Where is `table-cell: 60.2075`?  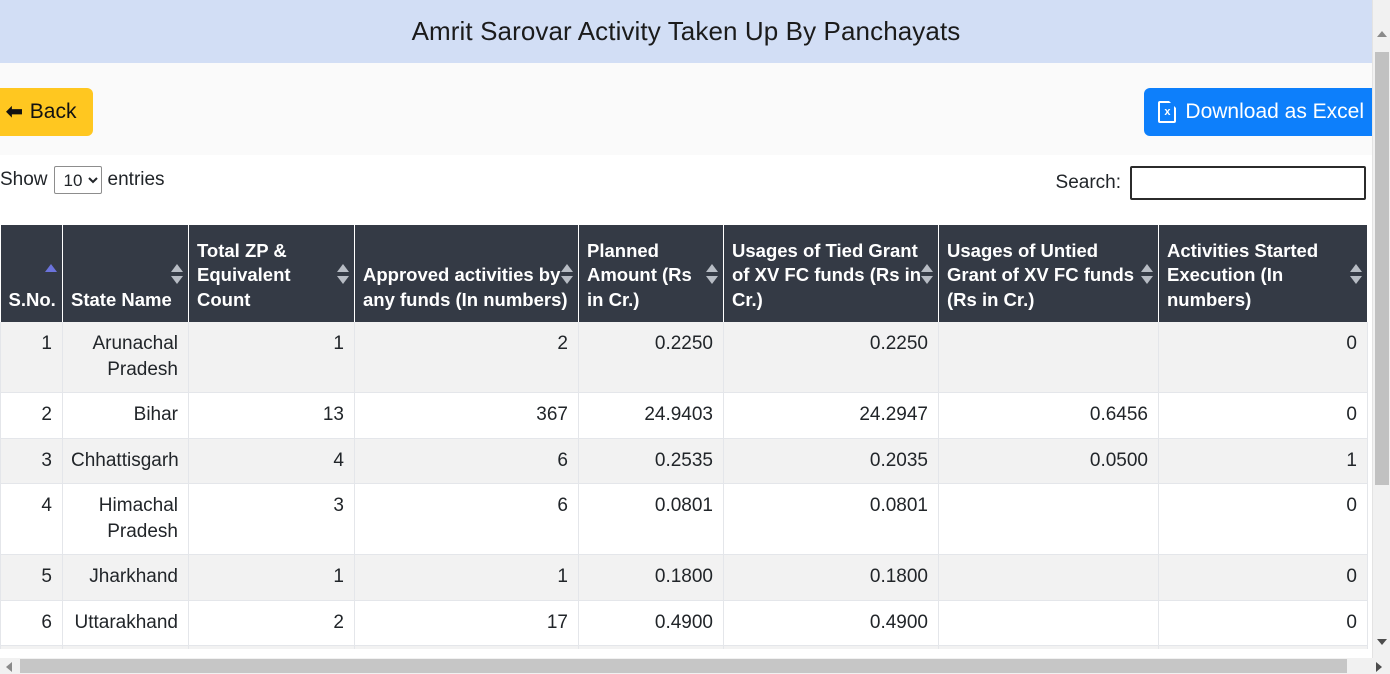
table-cell: 60.2075 is located at coordinates (651, 647).